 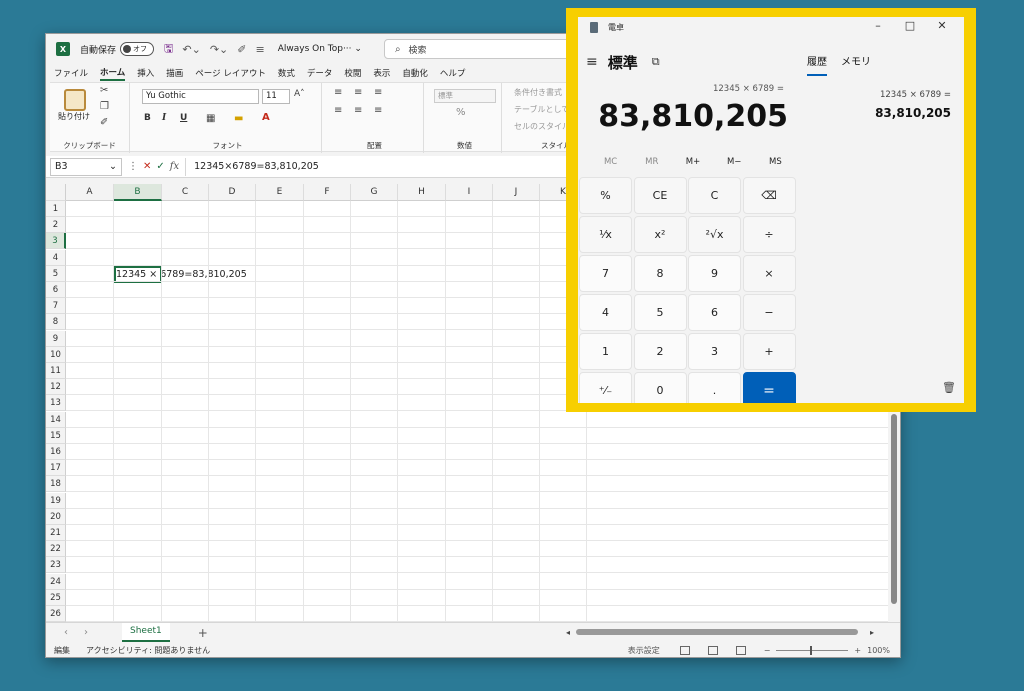 What do you see at coordinates (185, 192) in the screenshot?
I see `column-header-c: C` at bounding box center [185, 192].